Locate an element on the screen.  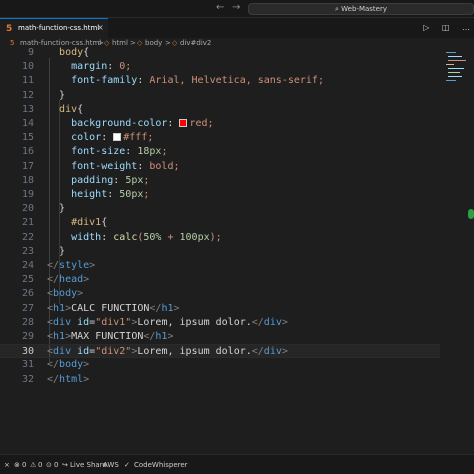
code-line: 13 div{ is located at coordinates (220, 110).